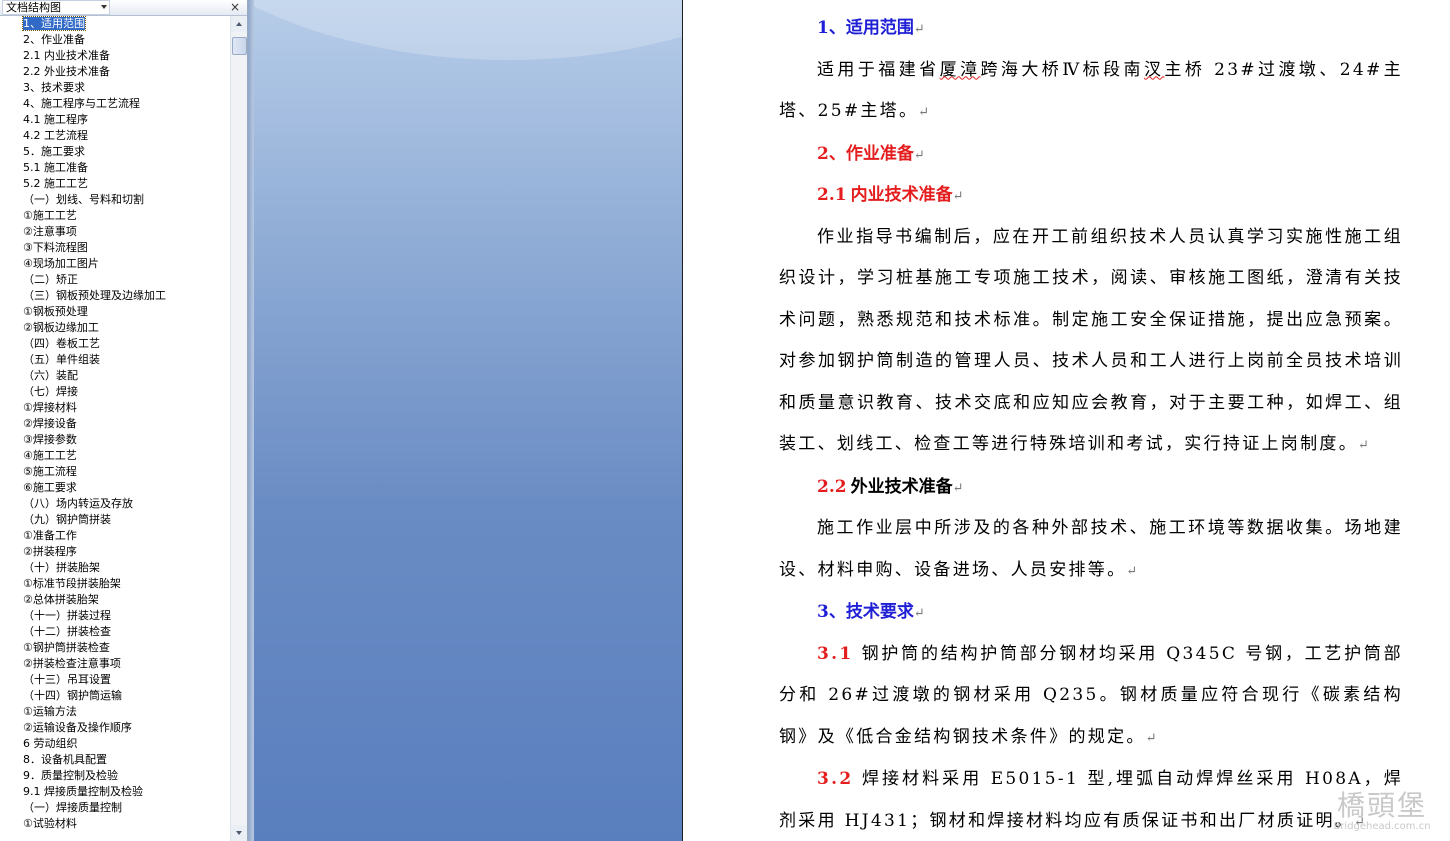 The height and width of the screenshot is (841, 1450). I want to click on document-map-item: 6 劳动组织, so click(115, 744).